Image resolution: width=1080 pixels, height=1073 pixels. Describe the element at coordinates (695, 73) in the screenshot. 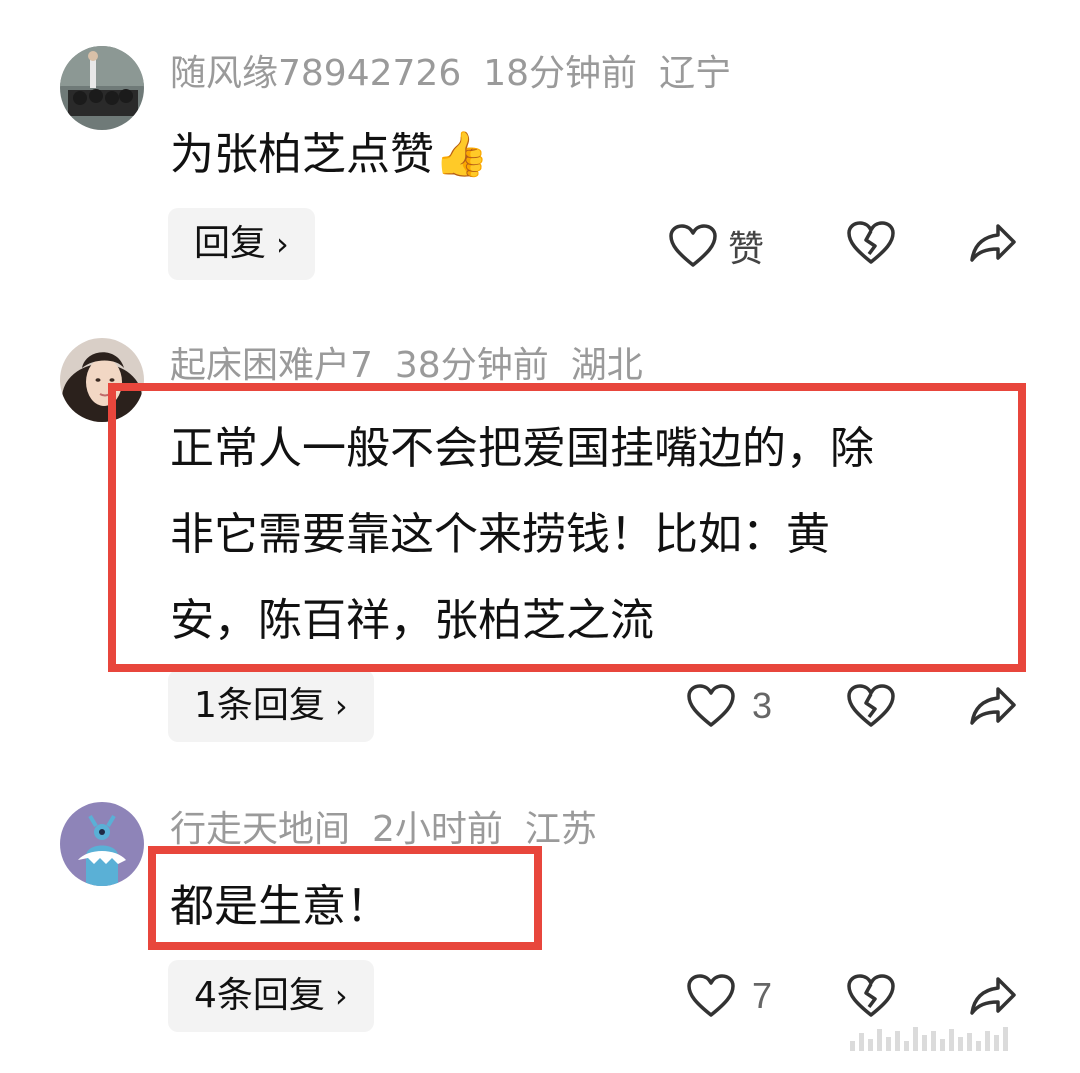

I see `location: 辽宁` at that location.